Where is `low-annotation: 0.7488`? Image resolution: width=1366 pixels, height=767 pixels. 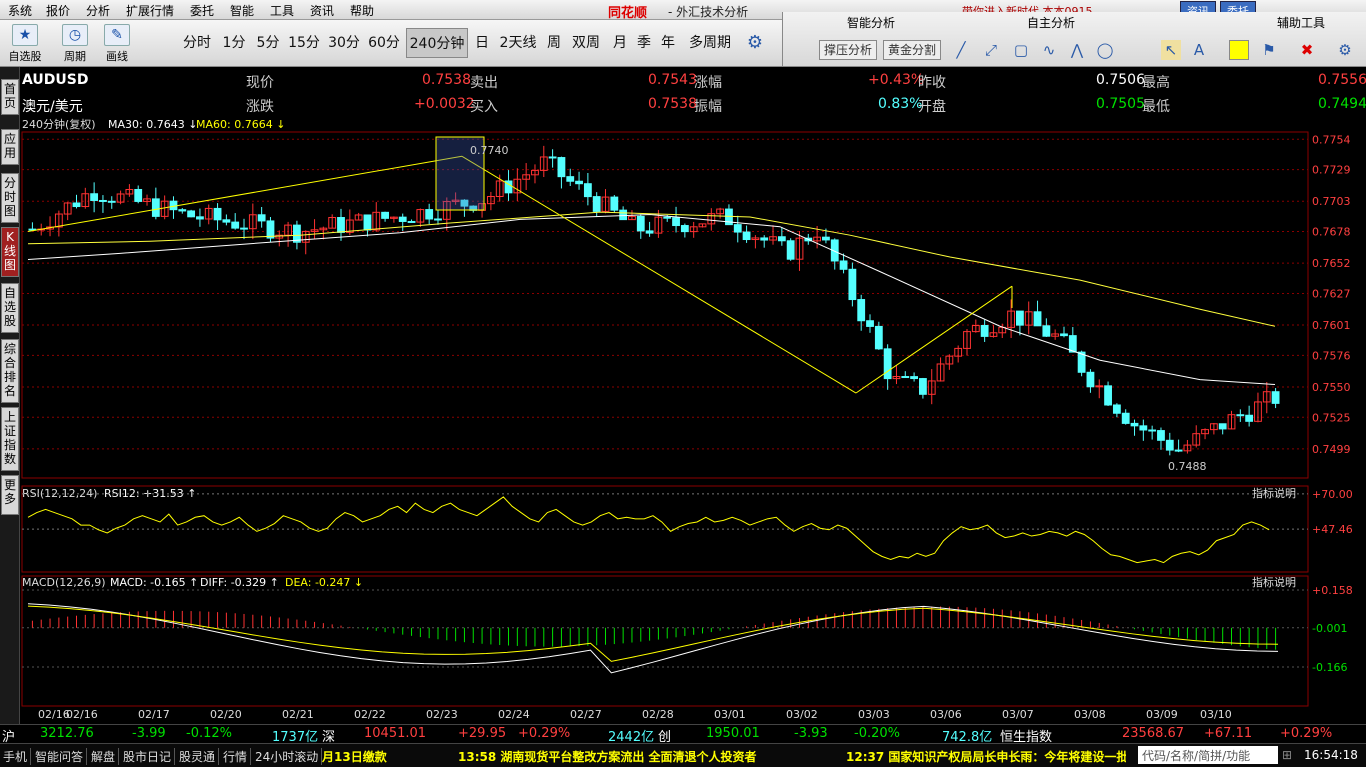
low-annotation: 0.7488 is located at coordinates (1187, 466).